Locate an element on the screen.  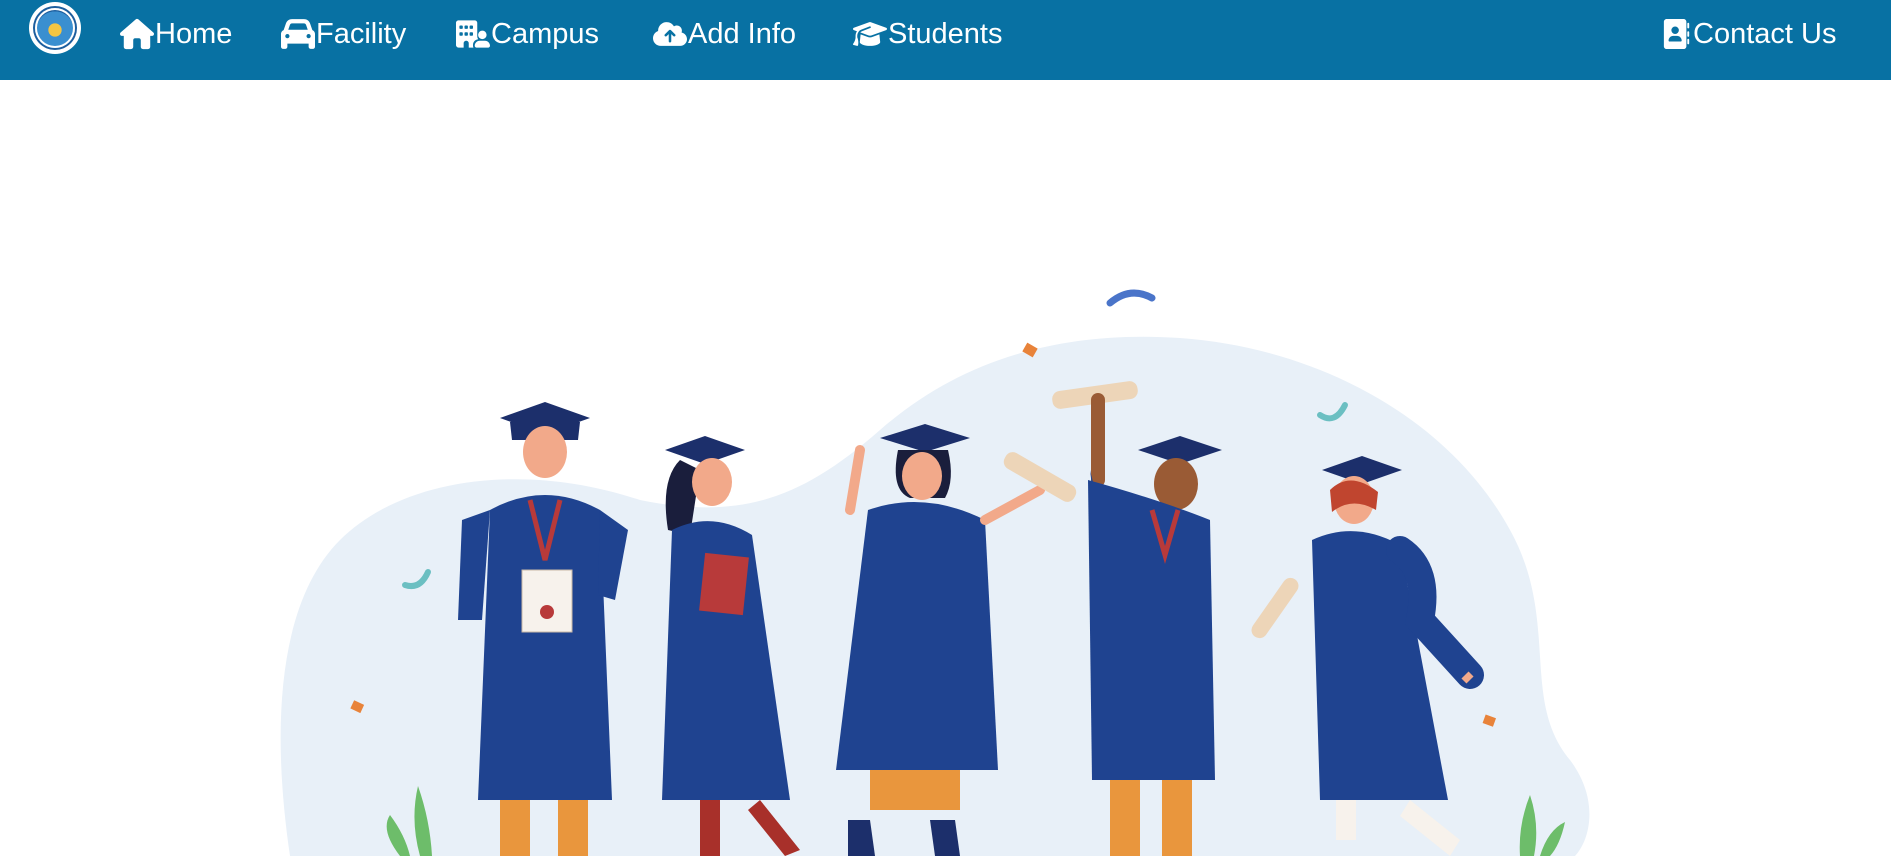
building-user-icon is located at coordinates (473, 34).